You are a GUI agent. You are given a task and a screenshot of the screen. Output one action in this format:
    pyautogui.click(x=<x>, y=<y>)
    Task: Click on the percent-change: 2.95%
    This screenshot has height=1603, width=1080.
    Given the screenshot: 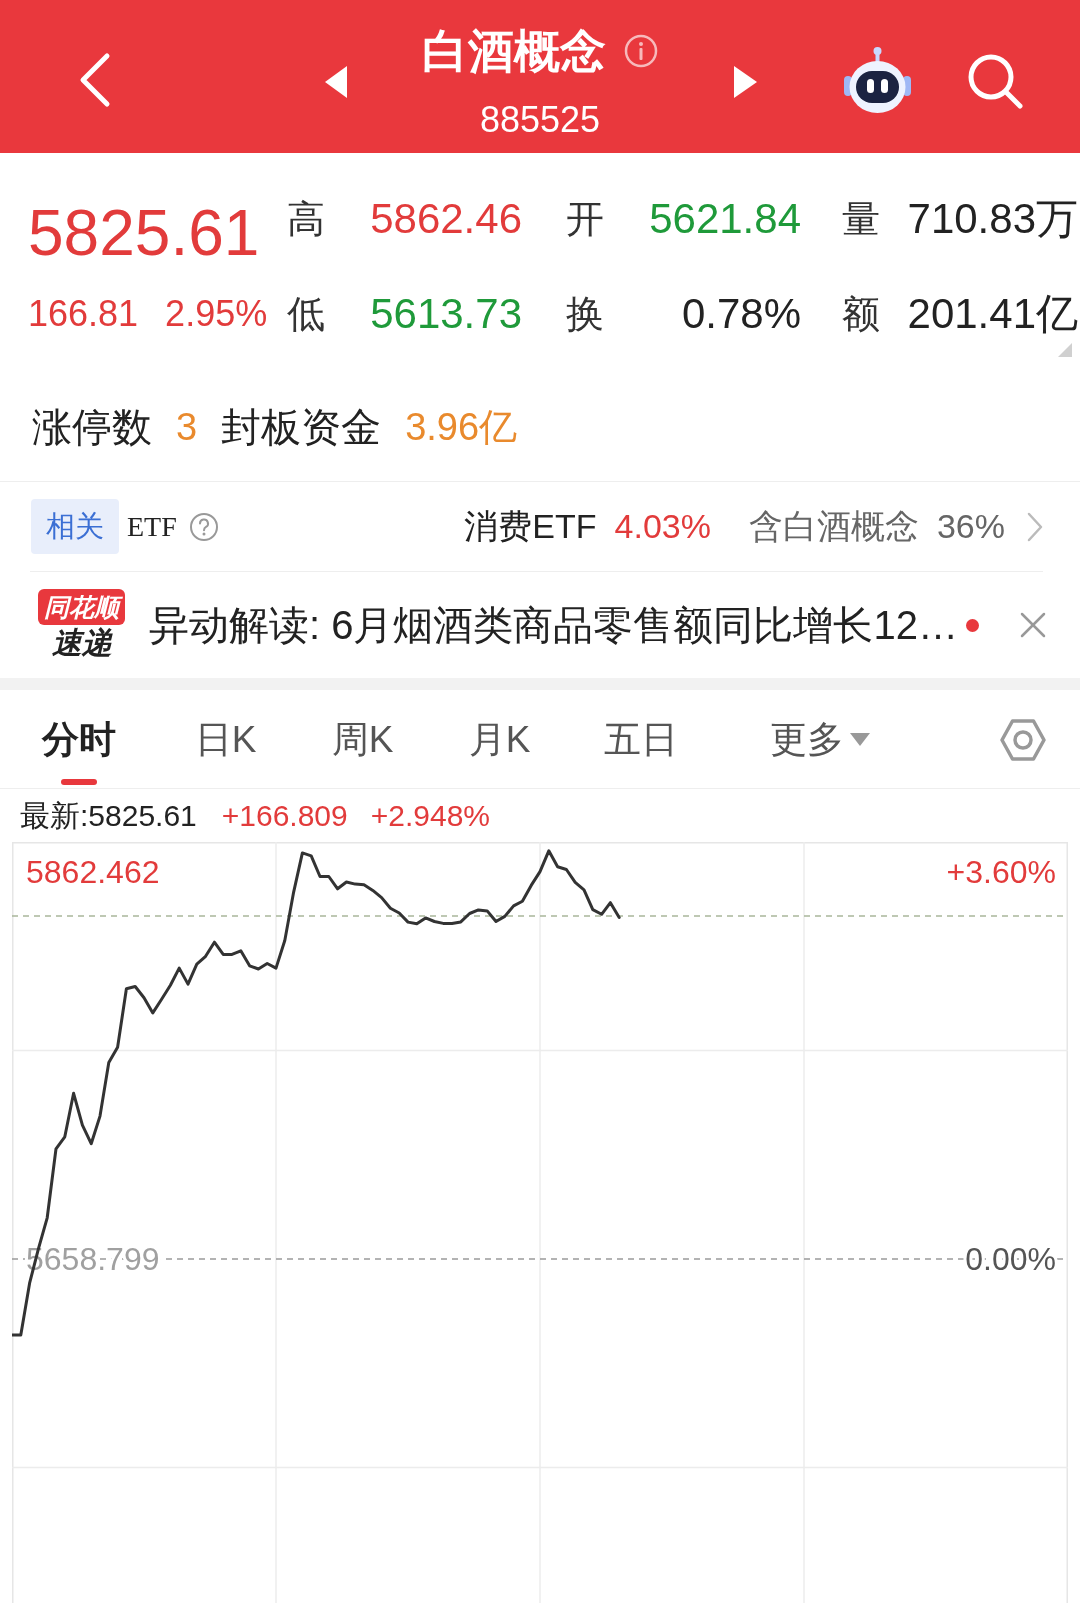 What is the action you would take?
    pyautogui.click(x=216, y=313)
    